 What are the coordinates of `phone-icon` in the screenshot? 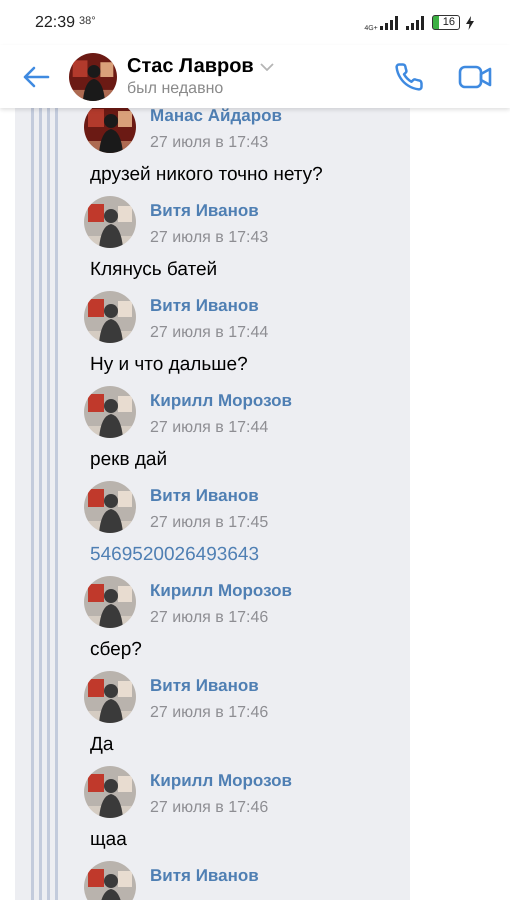 It's located at (409, 77).